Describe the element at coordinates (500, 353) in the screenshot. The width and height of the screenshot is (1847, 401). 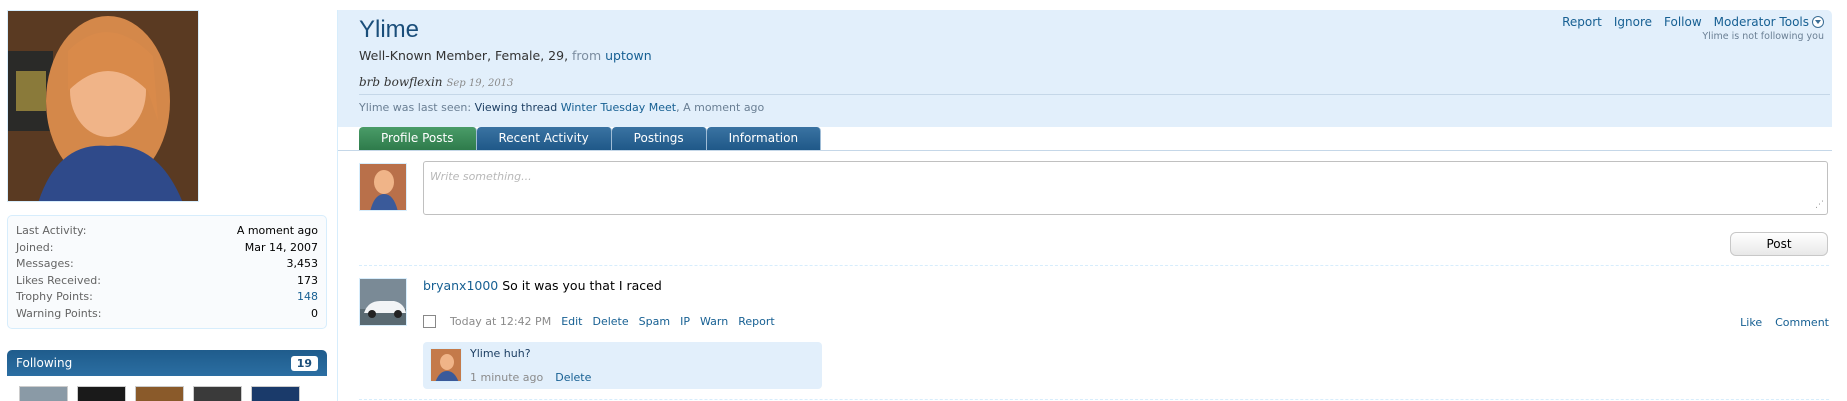
I see `comment-text: Ylime huh?` at that location.